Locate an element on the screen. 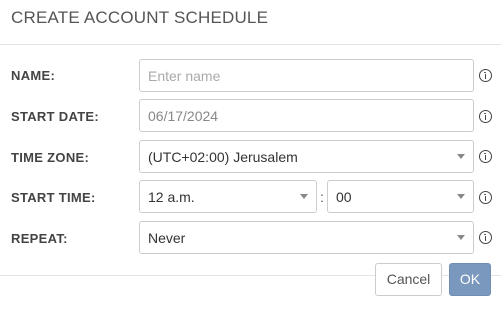 The image size is (501, 330). repeat-label: REPEAT: is located at coordinates (39, 238).